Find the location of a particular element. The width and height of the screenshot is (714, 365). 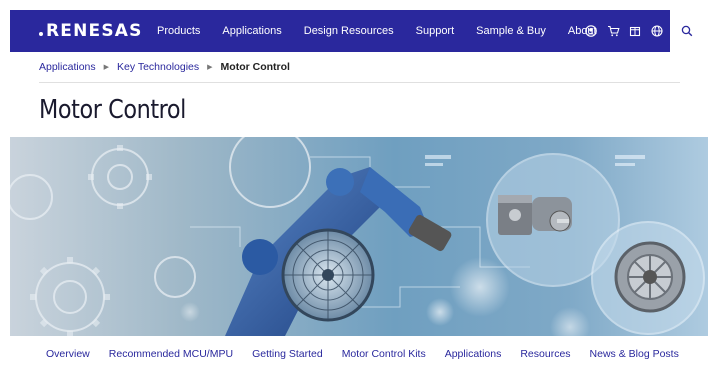

subnav-news-blog-posts: News & Blog Posts is located at coordinates (634, 354).